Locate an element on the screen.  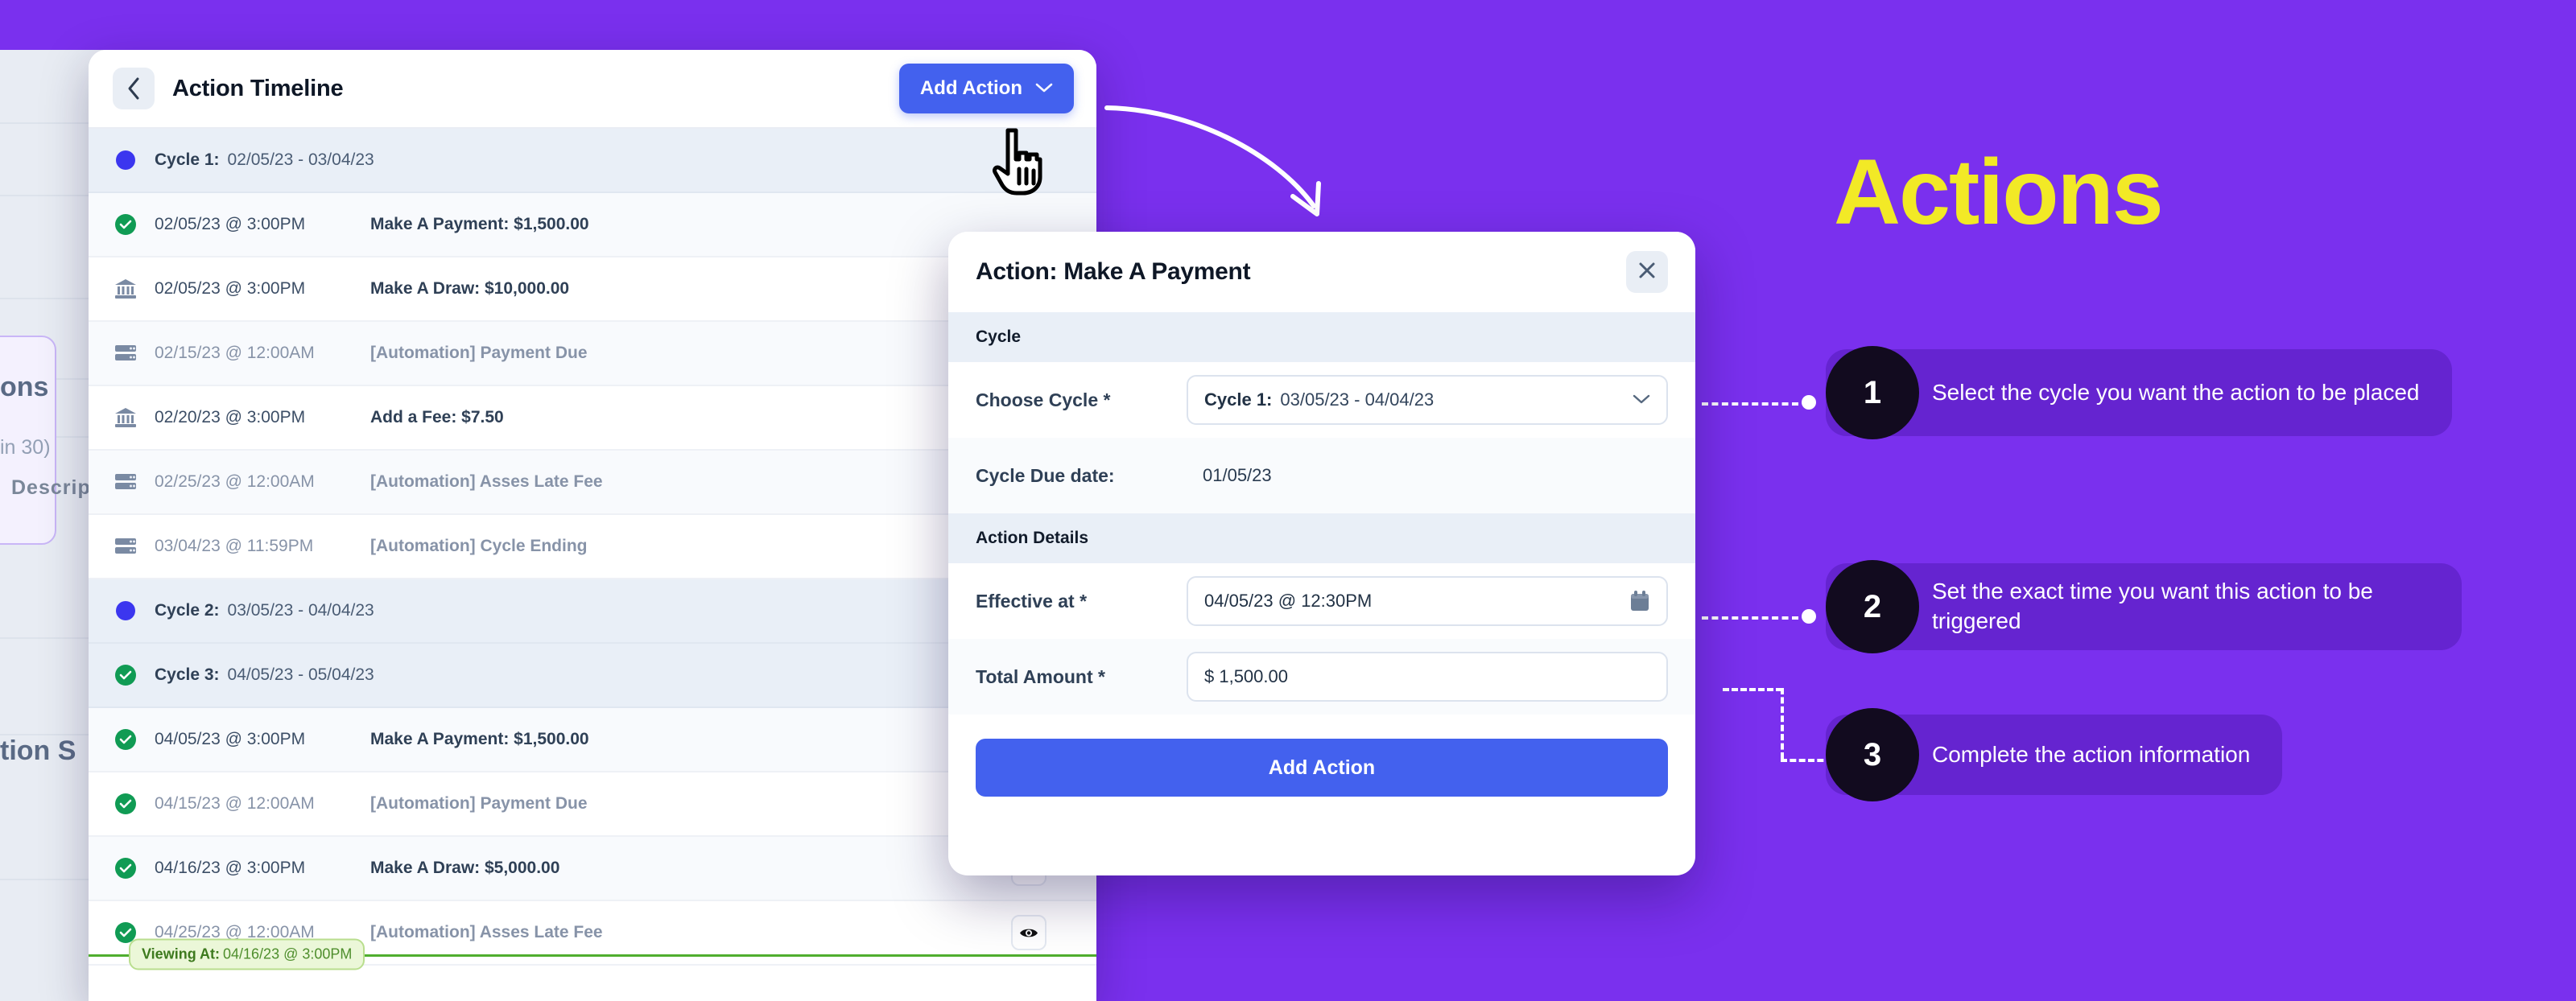
connector-dashes-step-3-top is located at coordinates (1752, 689).